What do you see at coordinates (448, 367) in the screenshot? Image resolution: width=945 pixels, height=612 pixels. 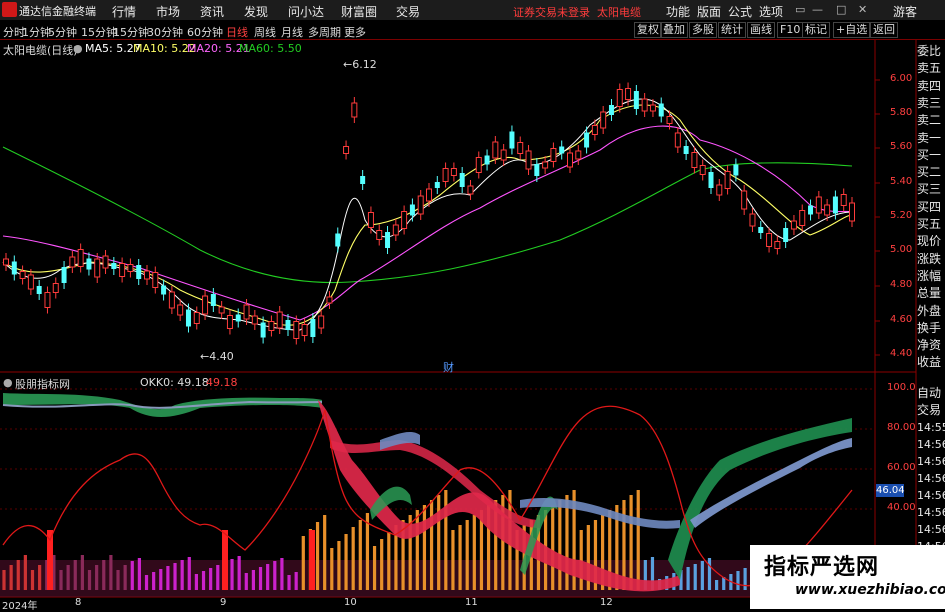 I see `annotation-cai: 财` at bounding box center [448, 367].